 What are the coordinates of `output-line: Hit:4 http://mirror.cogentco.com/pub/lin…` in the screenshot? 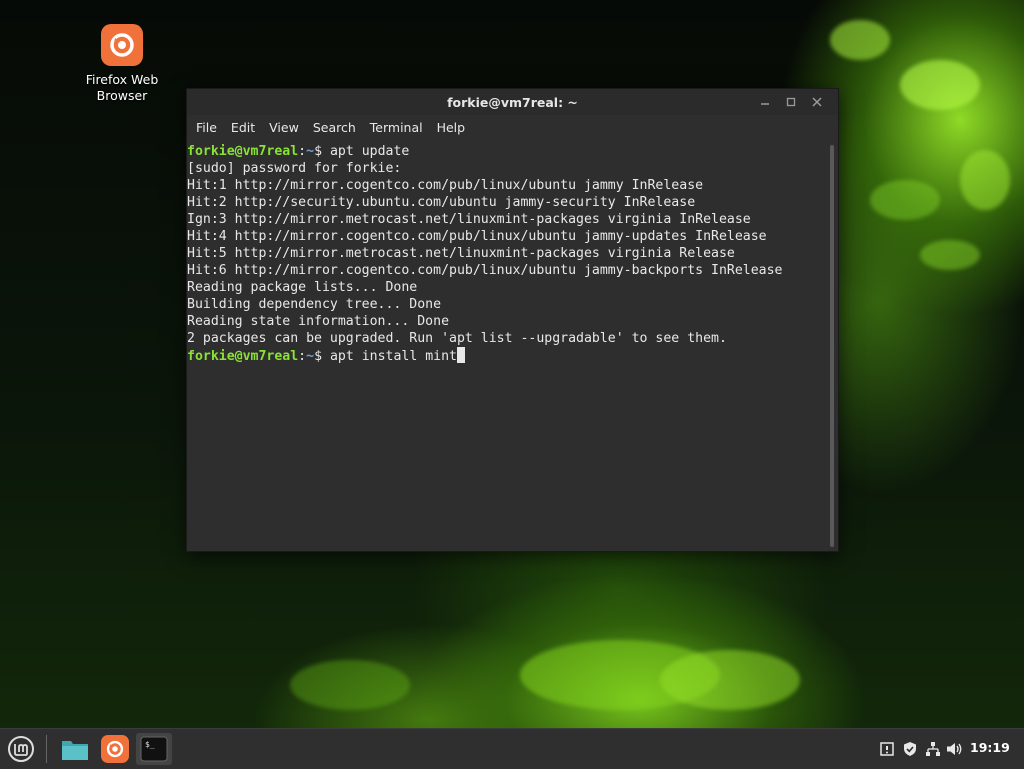 It's located at (477, 236).